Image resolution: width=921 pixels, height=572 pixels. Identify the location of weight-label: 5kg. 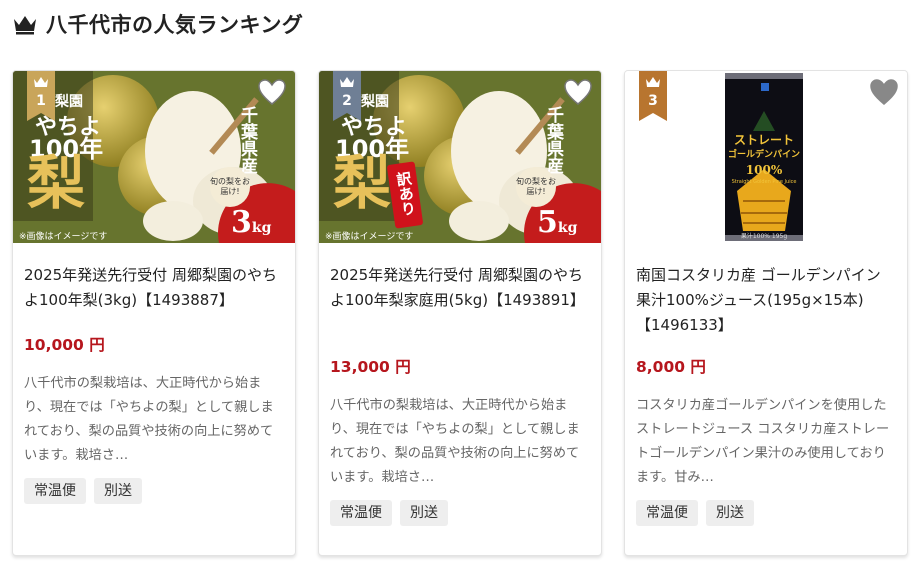
(557, 222).